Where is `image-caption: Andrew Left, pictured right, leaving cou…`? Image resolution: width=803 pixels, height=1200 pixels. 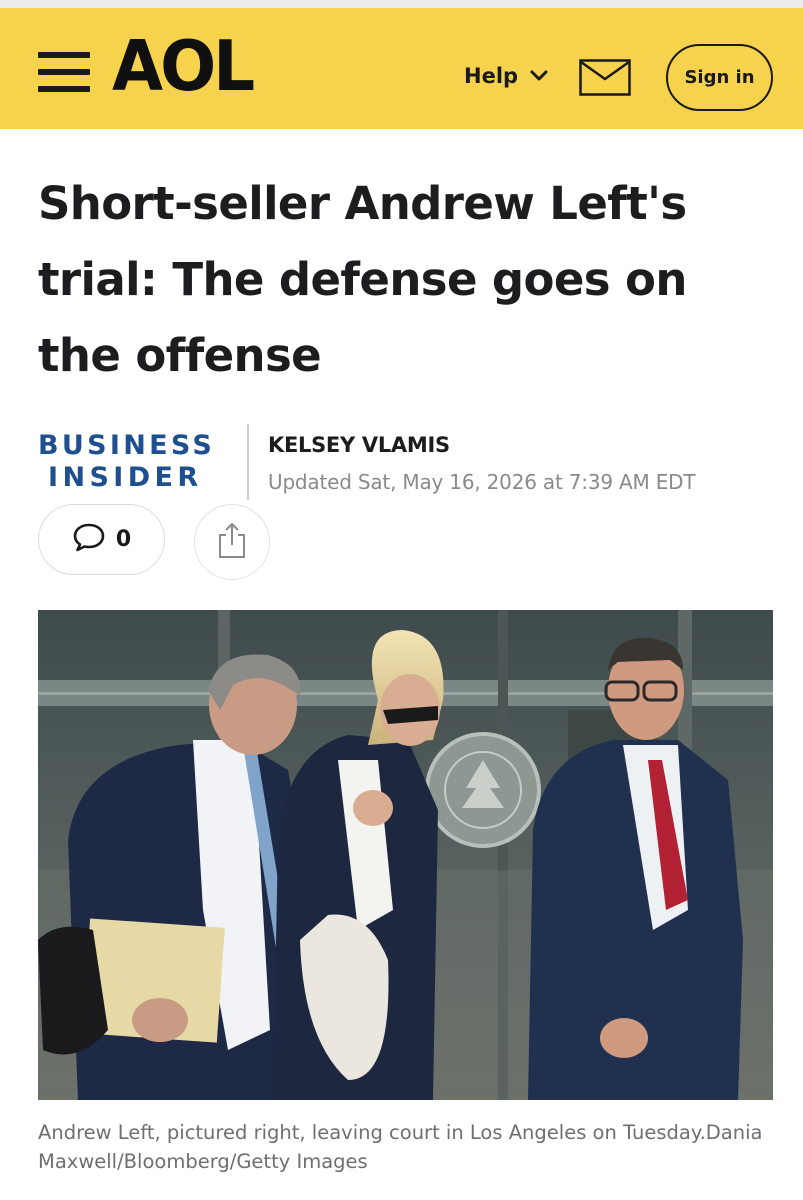
image-caption: Andrew Left, pictured right, leaving cou… is located at coordinates (400, 1147).